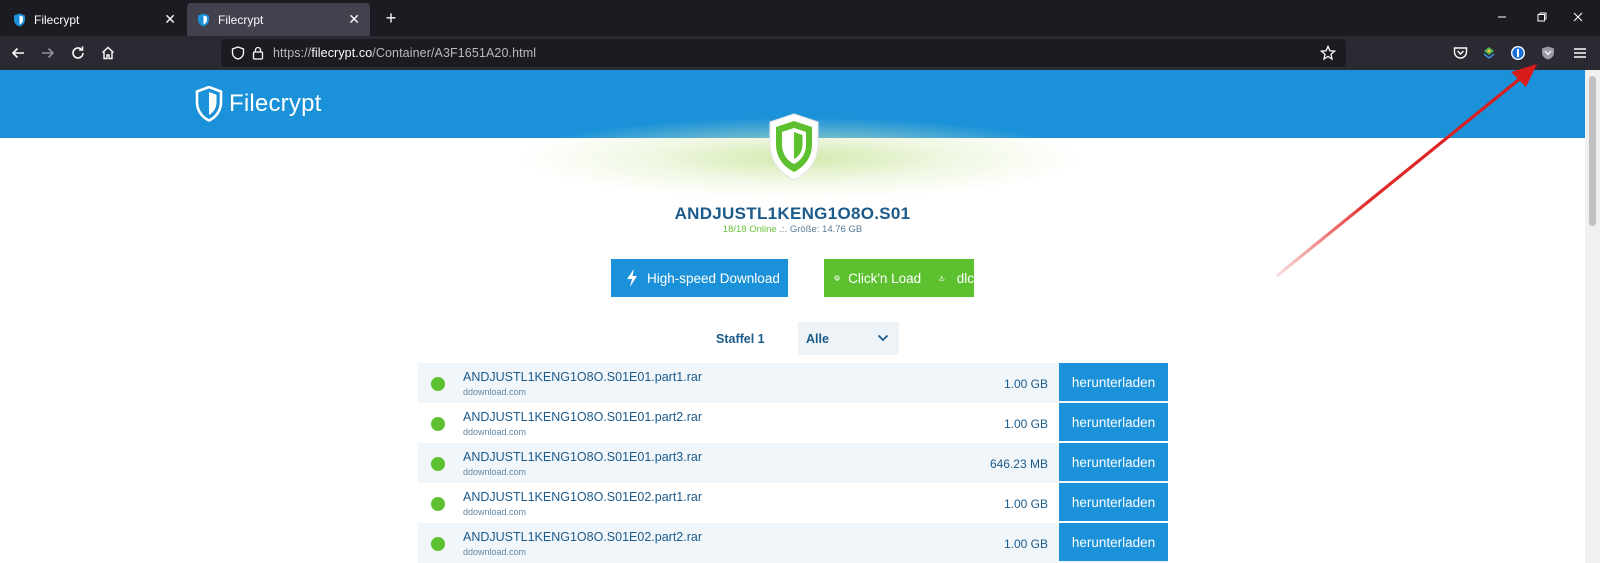 The height and width of the screenshot is (563, 1600). Describe the element at coordinates (582, 377) in the screenshot. I see `file-name: ANDJUSTL1KENG1O8O.S01E01.part1.rar` at that location.